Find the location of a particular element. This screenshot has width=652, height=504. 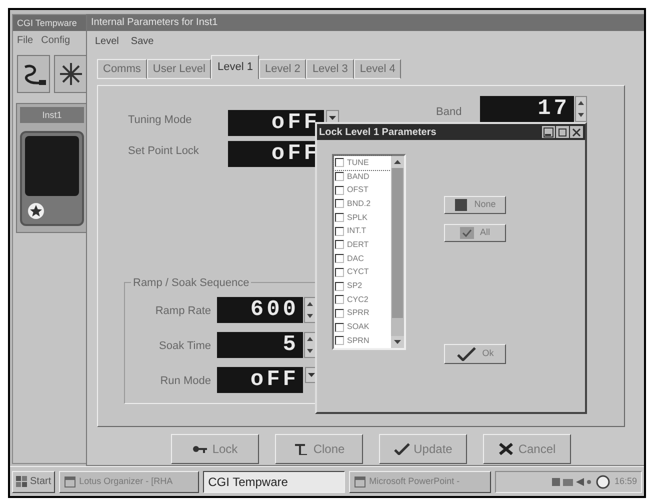

dialog-title: Lock Level 1 Parameters is located at coordinates (378, 133).